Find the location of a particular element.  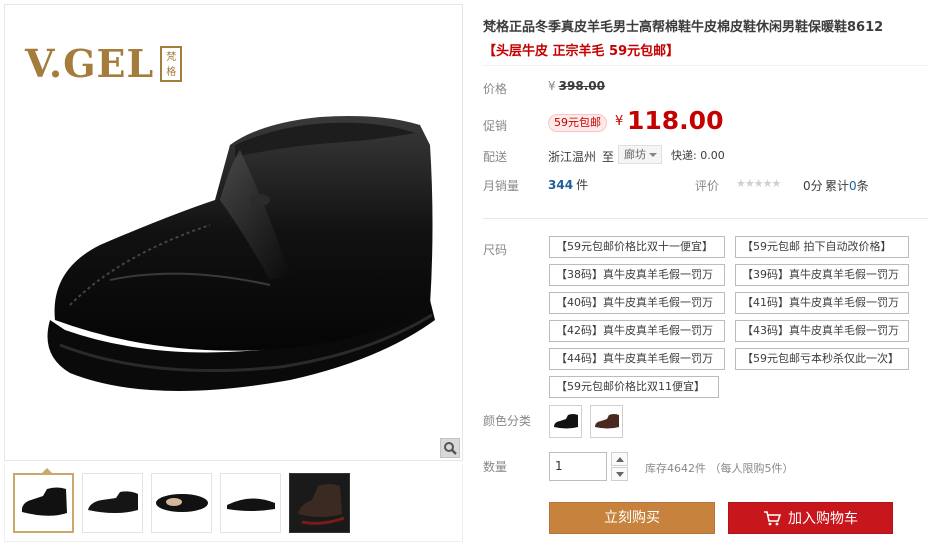

brand-logo: V.GEL 梵格 is located at coordinates (104, 63).